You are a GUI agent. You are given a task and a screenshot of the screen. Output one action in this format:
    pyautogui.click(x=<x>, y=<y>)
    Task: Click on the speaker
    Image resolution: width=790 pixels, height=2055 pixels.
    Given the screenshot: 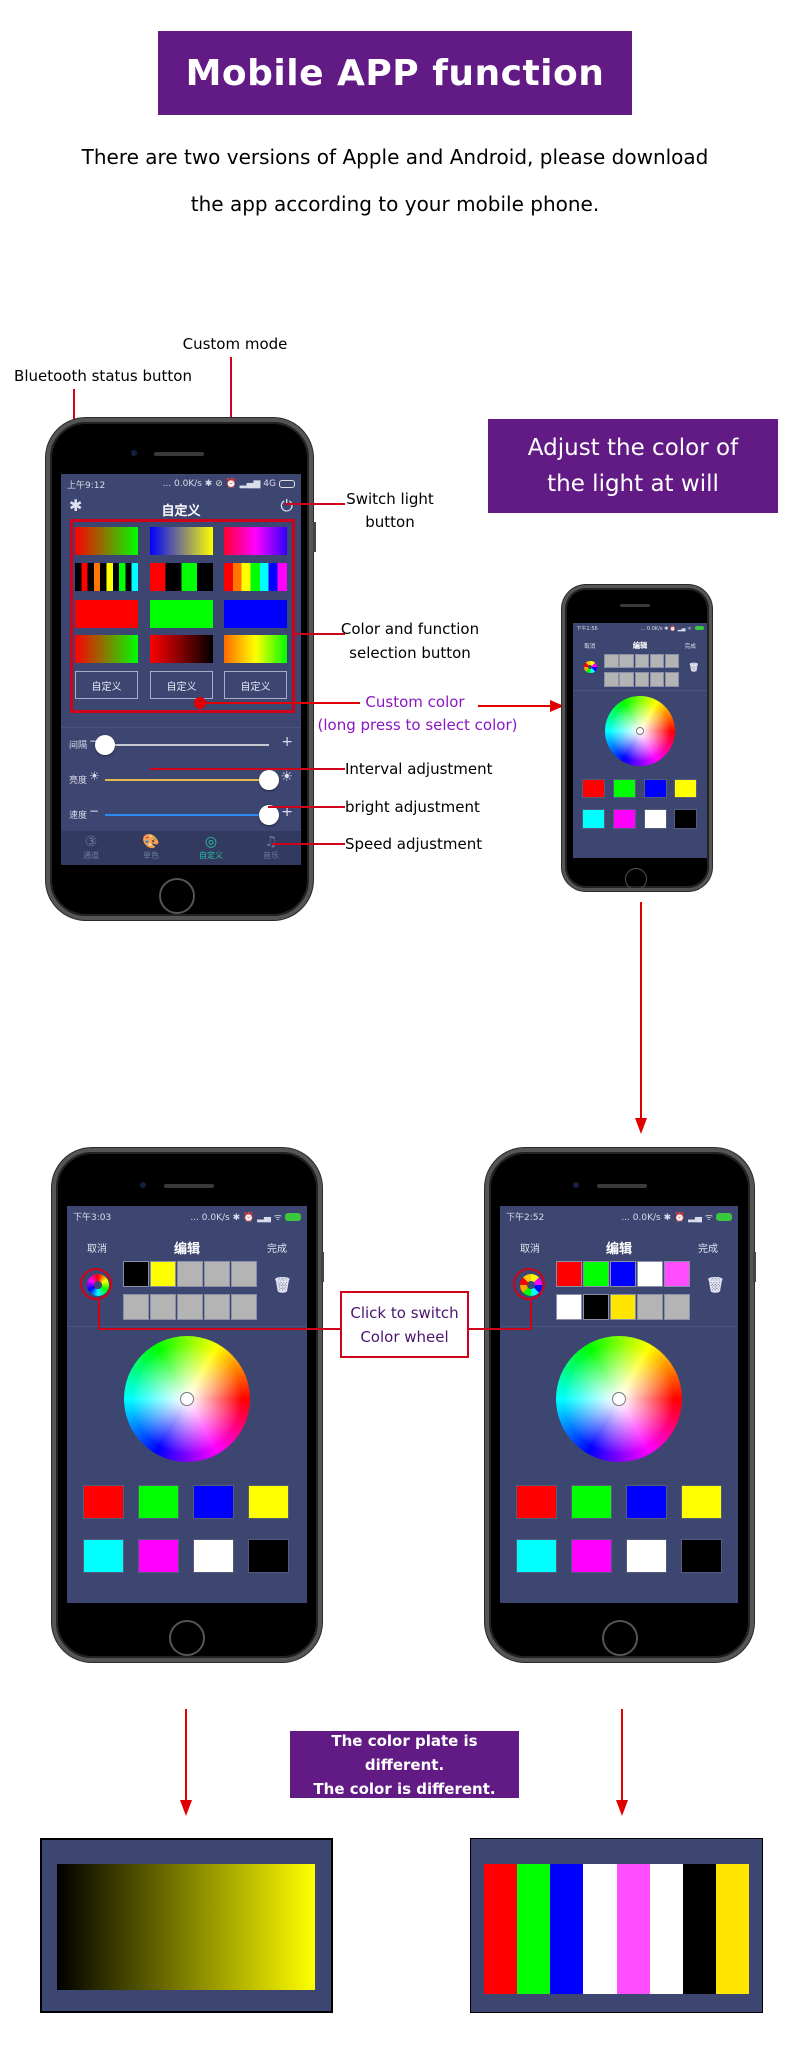 What is the action you would take?
    pyautogui.click(x=635, y=605)
    